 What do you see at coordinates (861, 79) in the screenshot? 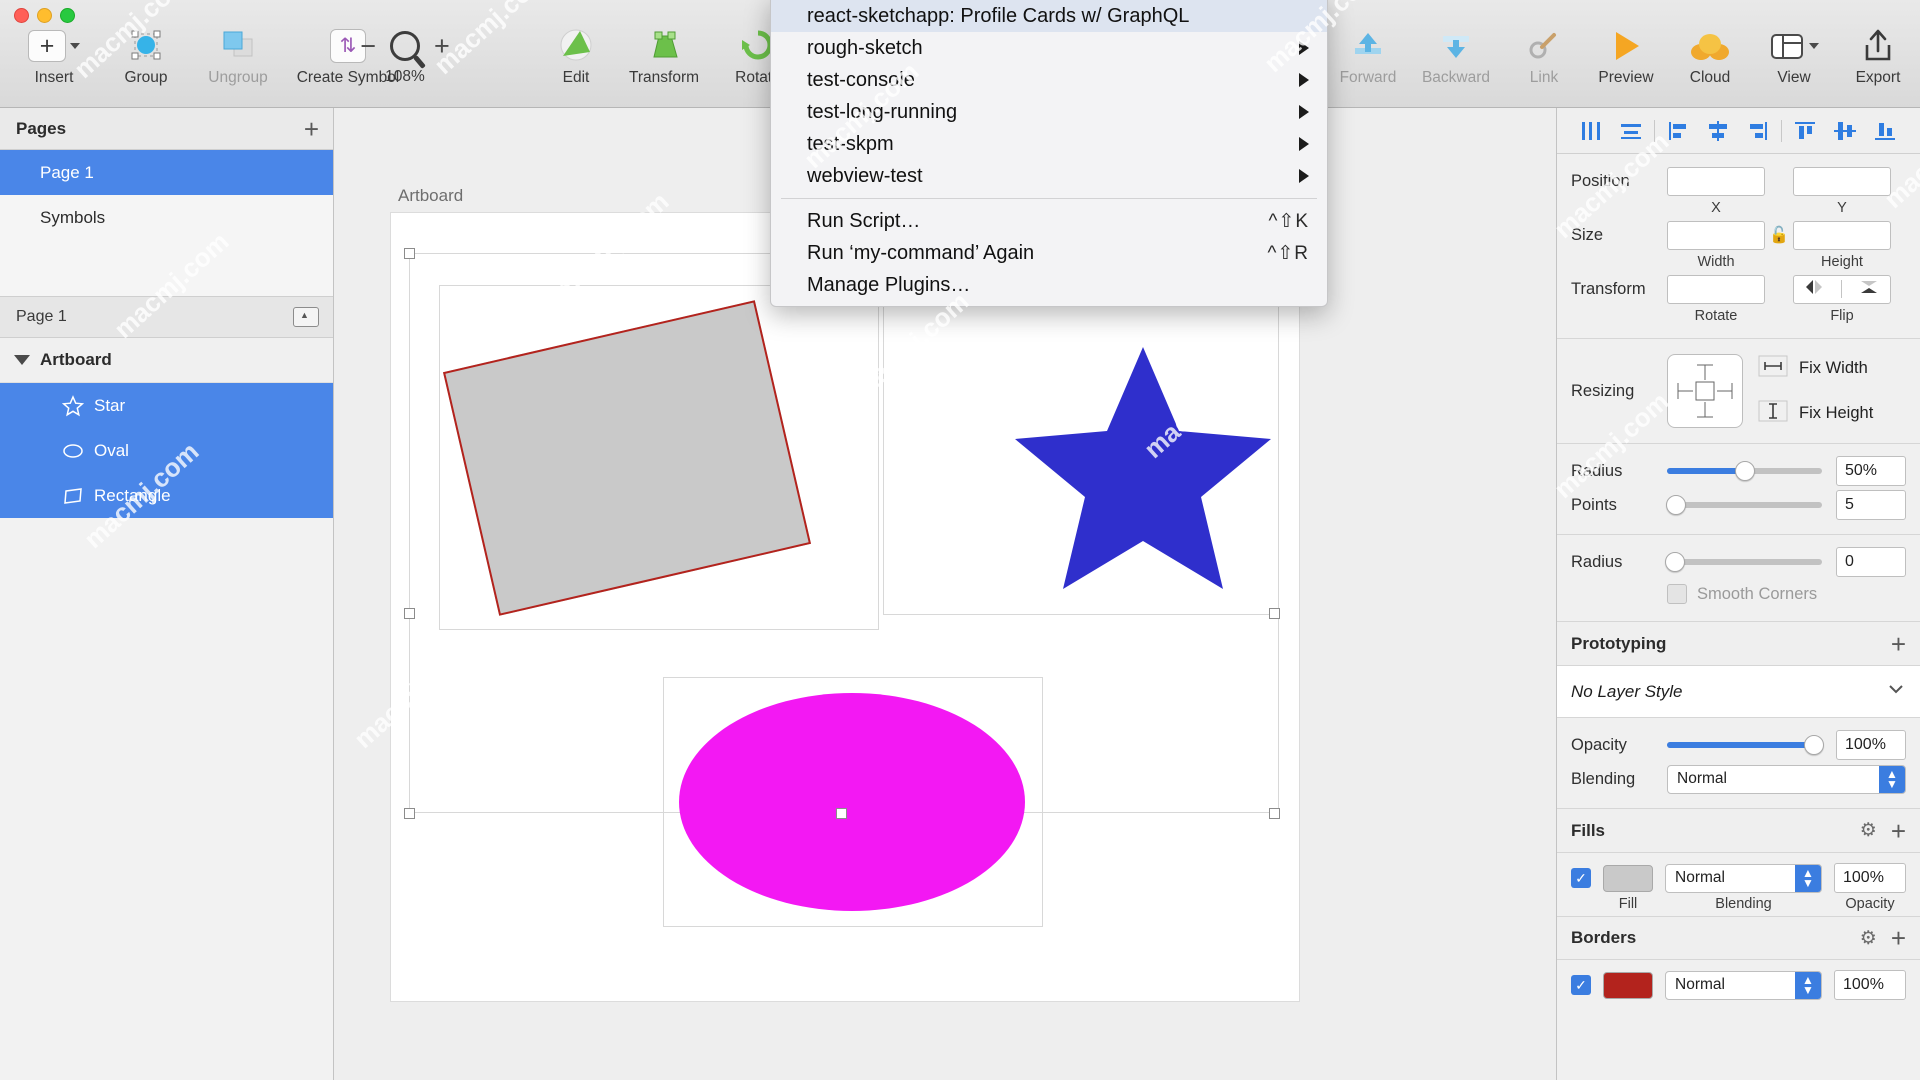
I see `menu-item-label: test-console` at bounding box center [861, 79].